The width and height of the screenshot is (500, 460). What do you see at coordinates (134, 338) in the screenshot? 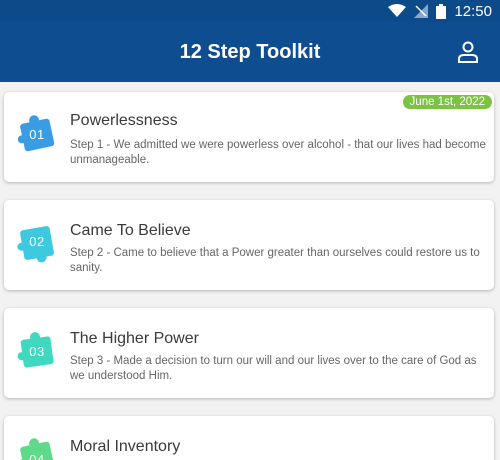
I see `step-title: The Higher Power` at bounding box center [134, 338].